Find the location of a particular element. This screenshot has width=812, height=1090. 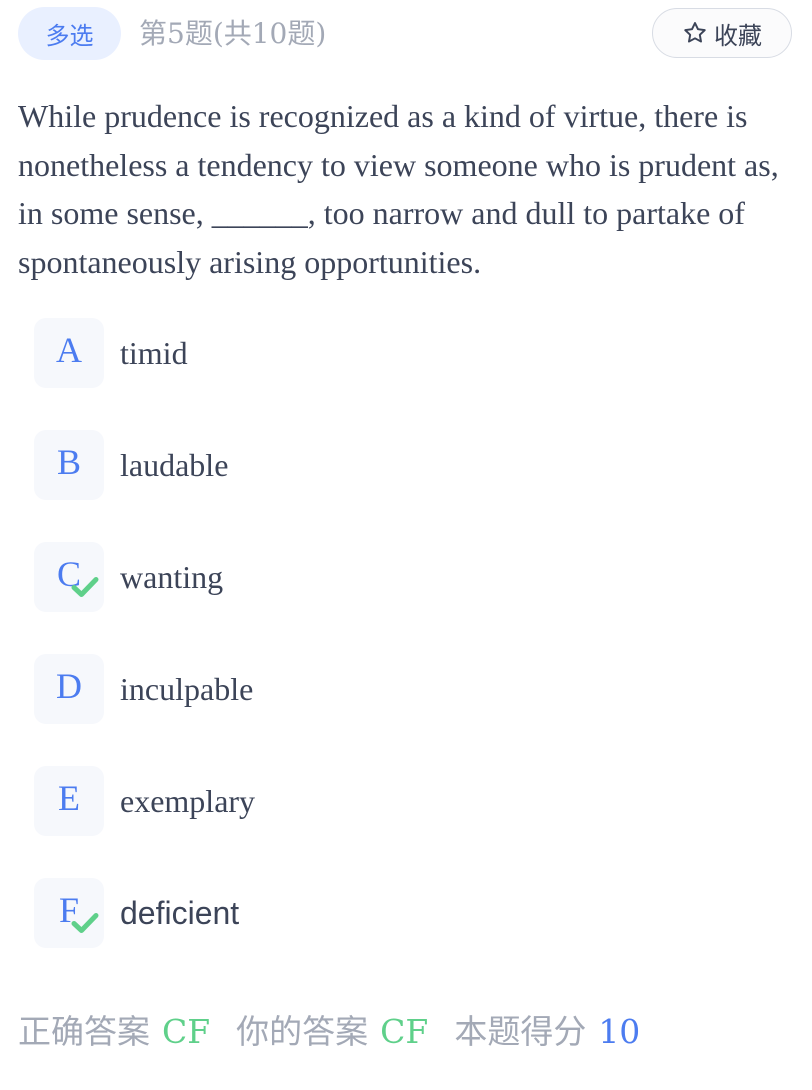

option-letter-box: A is located at coordinates (69, 353).